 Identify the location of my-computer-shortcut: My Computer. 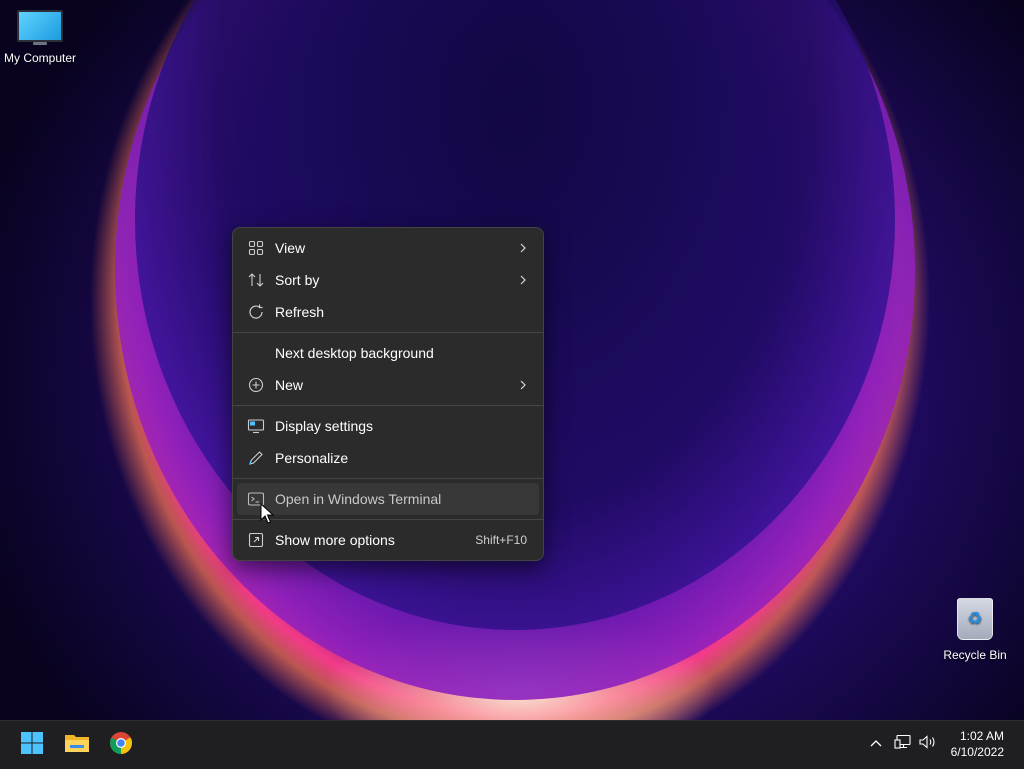
(40, 37).